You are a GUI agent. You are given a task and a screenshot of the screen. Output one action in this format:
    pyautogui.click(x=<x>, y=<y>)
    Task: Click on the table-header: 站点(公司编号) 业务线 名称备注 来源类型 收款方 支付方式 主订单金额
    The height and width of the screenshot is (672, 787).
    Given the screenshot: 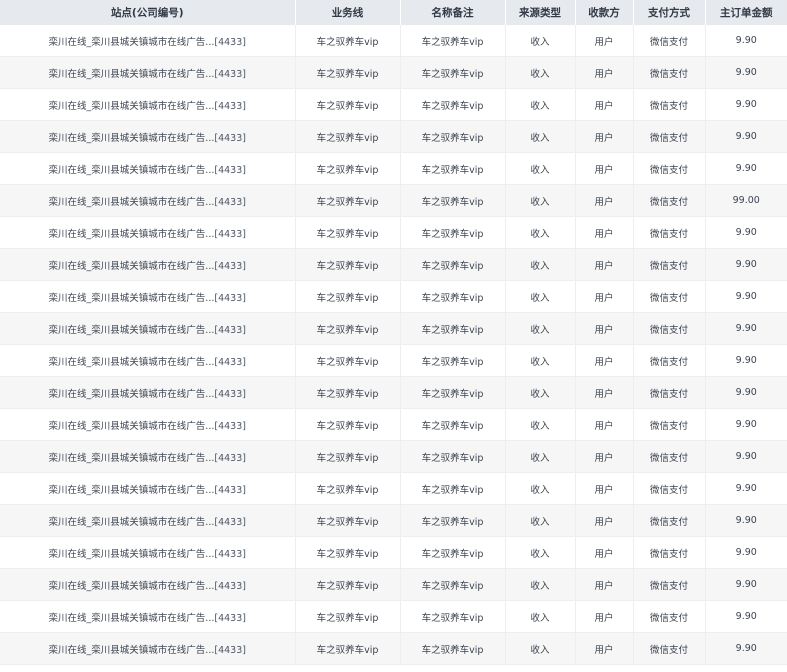 What is the action you would take?
    pyautogui.click(x=393, y=12)
    